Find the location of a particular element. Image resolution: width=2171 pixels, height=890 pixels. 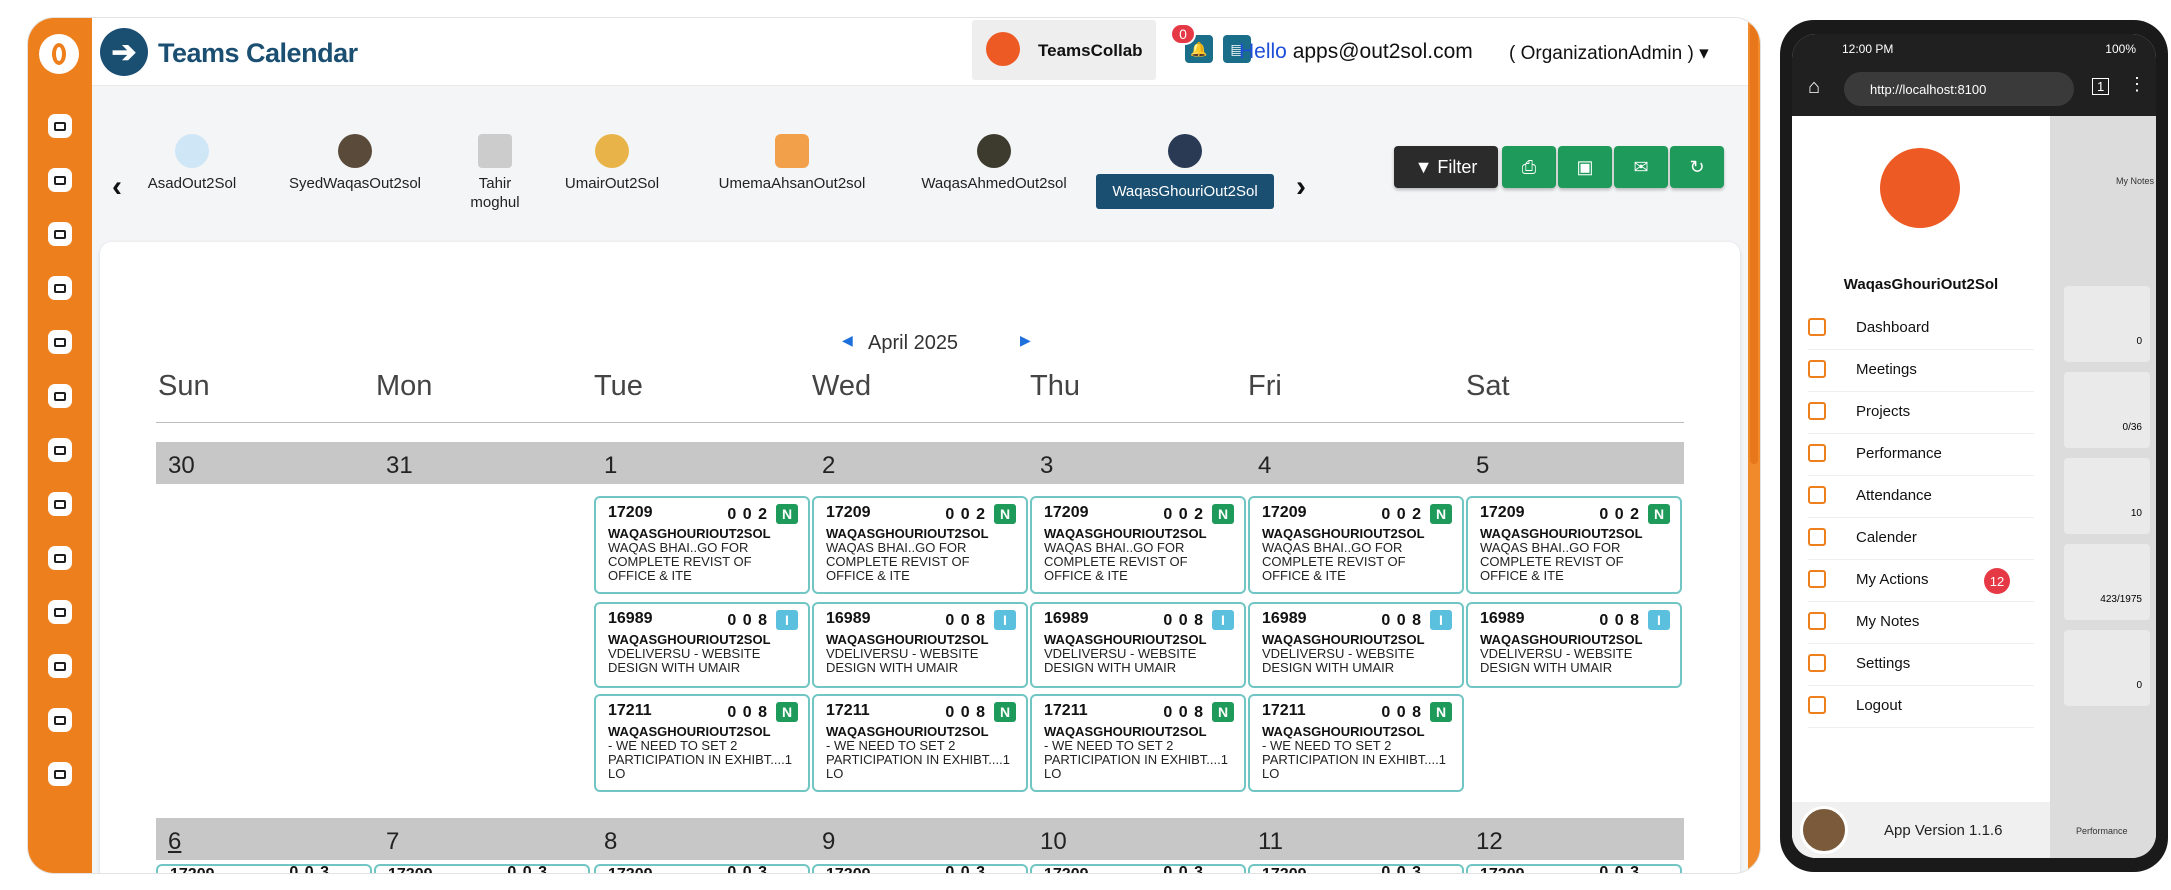

chevron-left-icon: ‹ is located at coordinates (117, 187).